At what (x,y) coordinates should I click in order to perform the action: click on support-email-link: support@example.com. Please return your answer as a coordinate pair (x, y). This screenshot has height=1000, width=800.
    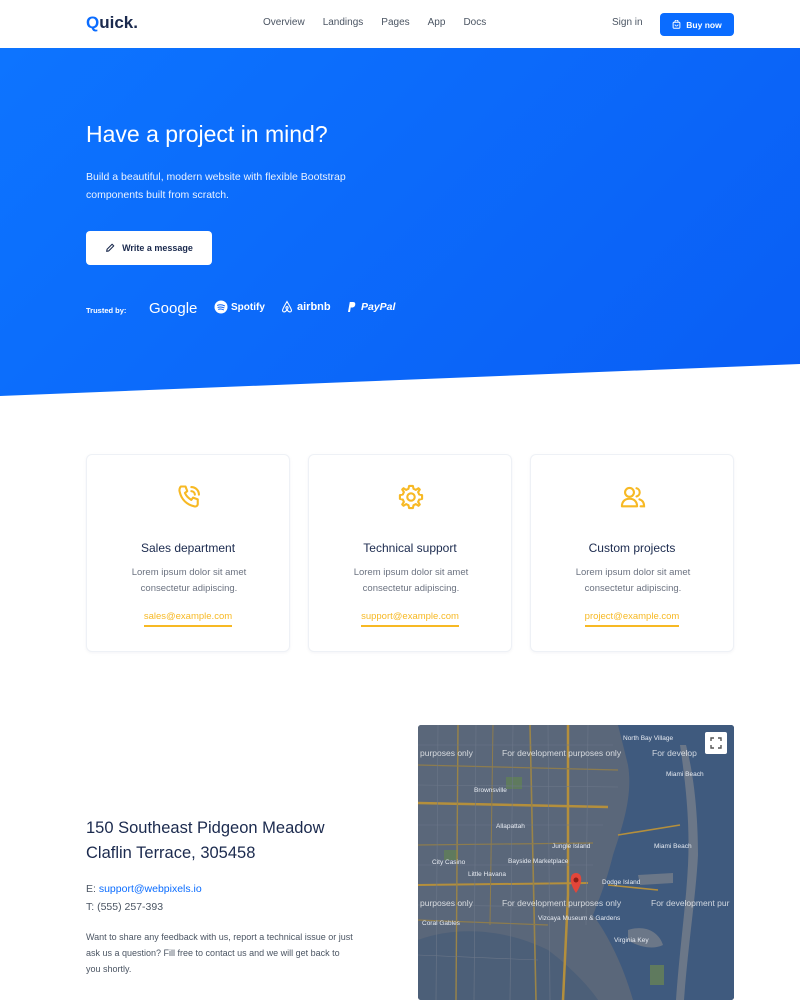
    Looking at the image, I should click on (410, 619).